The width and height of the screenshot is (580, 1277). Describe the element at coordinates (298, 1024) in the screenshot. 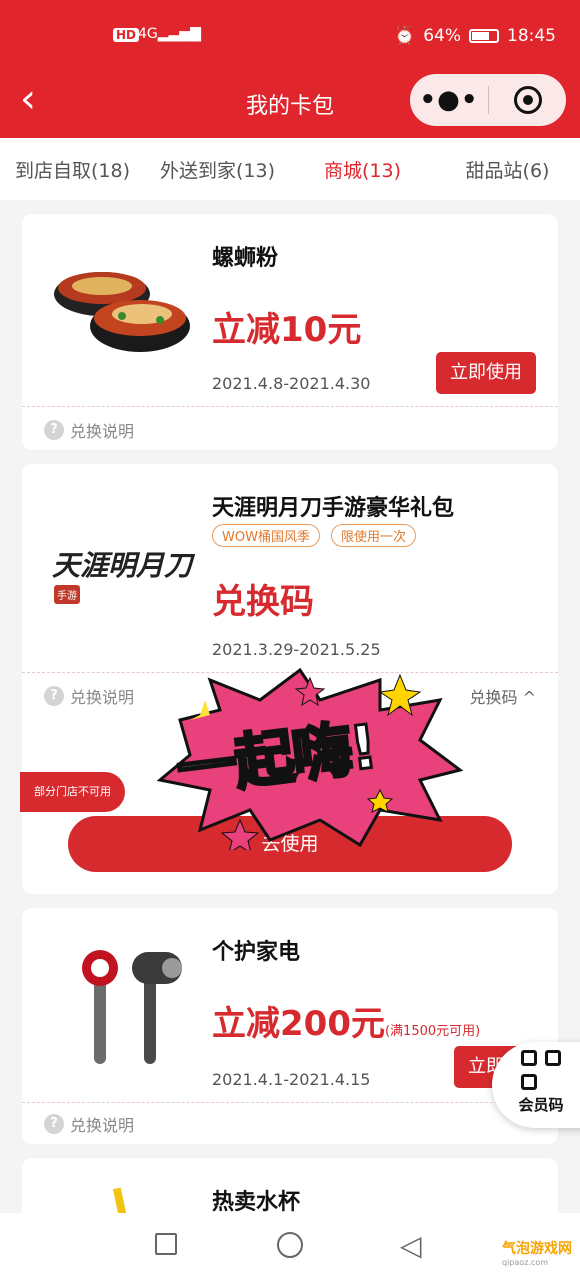

I see `benefit-amount: 立减200元` at that location.